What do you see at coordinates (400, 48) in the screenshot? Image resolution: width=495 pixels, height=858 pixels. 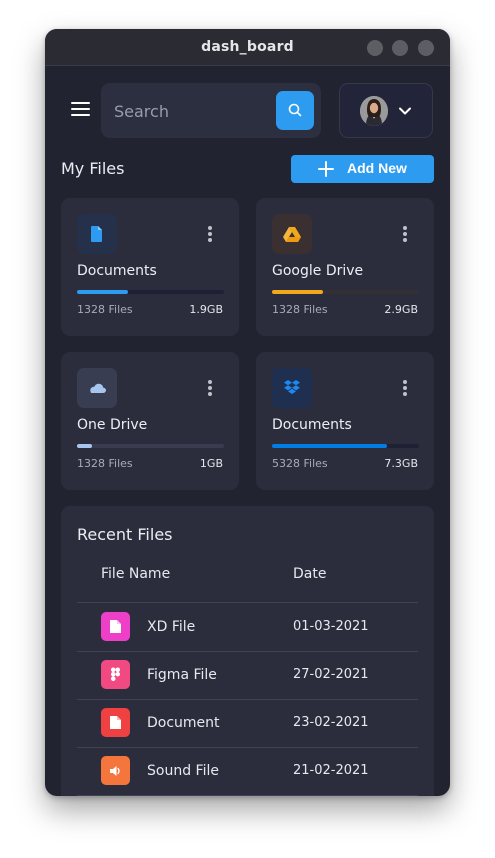 I see `maximize-button` at bounding box center [400, 48].